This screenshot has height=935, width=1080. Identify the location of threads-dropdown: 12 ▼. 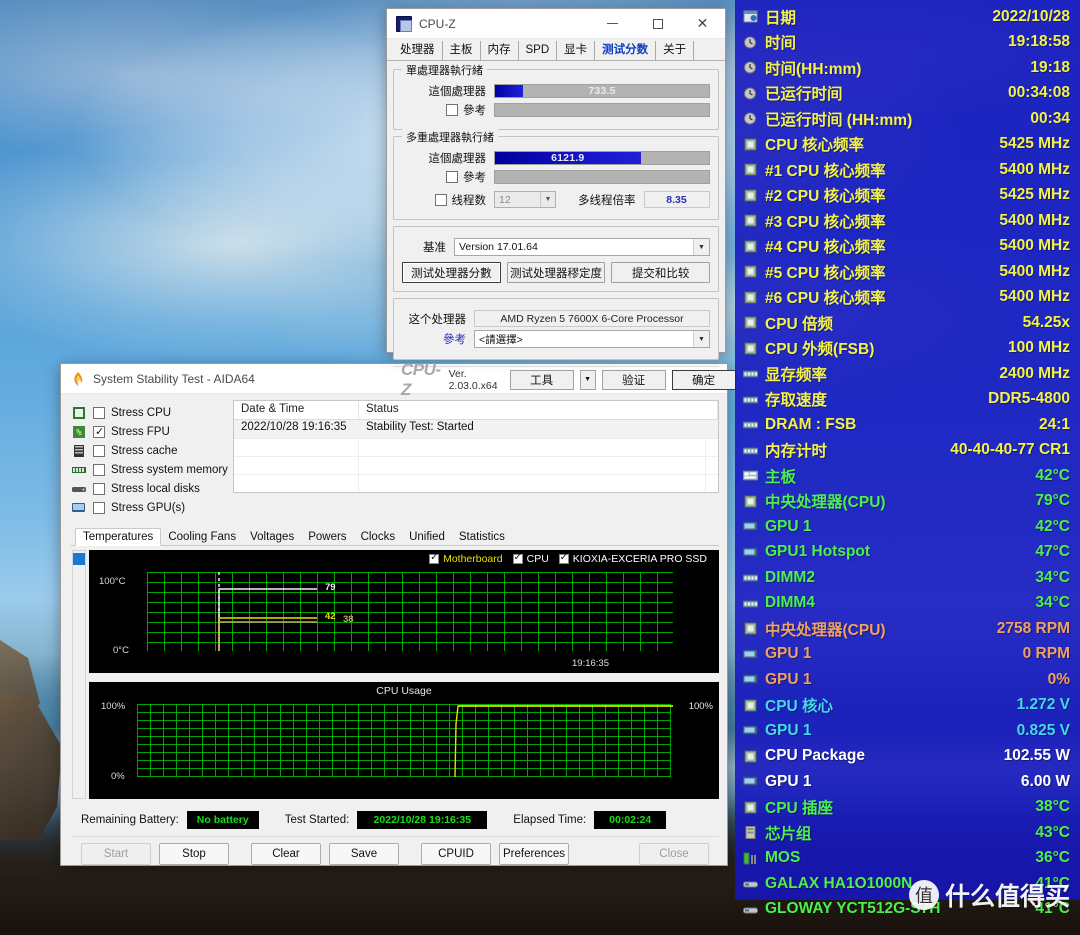
(525, 199).